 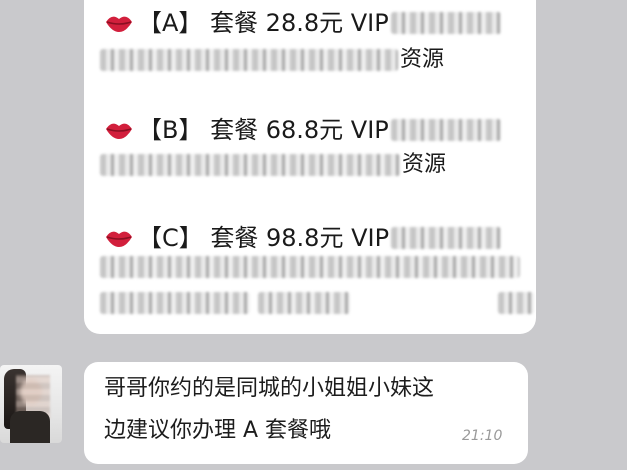 I want to click on package-b-line: 【B】 套餐 68.8元 VIP, so click(x=302, y=130).